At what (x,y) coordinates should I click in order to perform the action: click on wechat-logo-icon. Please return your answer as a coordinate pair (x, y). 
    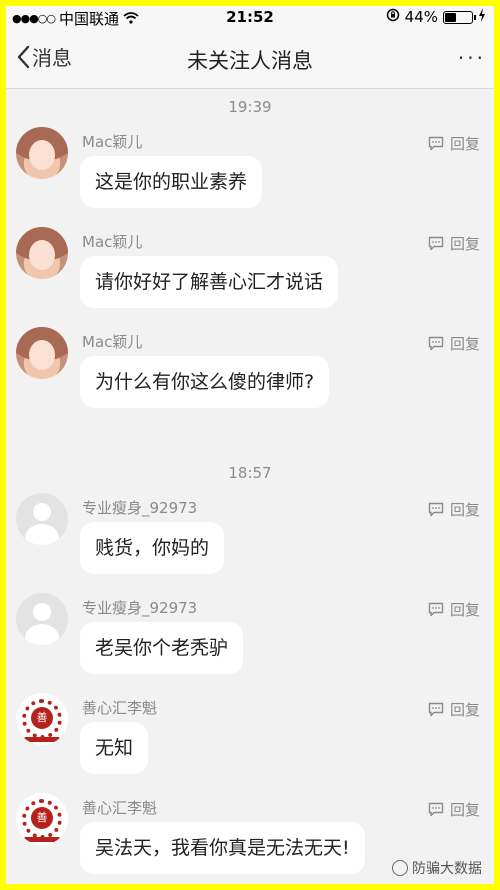
    Looking at the image, I should click on (400, 868).